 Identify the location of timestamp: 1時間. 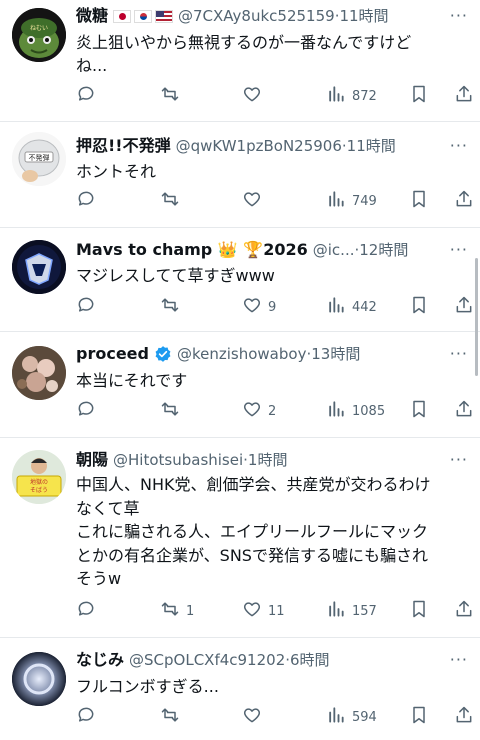
(268, 460).